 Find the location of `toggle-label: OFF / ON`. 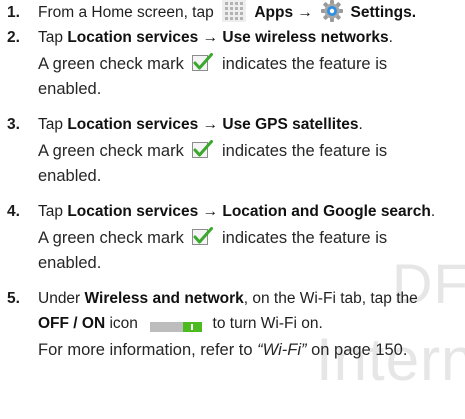

toggle-label: OFF / ON is located at coordinates (72, 324).